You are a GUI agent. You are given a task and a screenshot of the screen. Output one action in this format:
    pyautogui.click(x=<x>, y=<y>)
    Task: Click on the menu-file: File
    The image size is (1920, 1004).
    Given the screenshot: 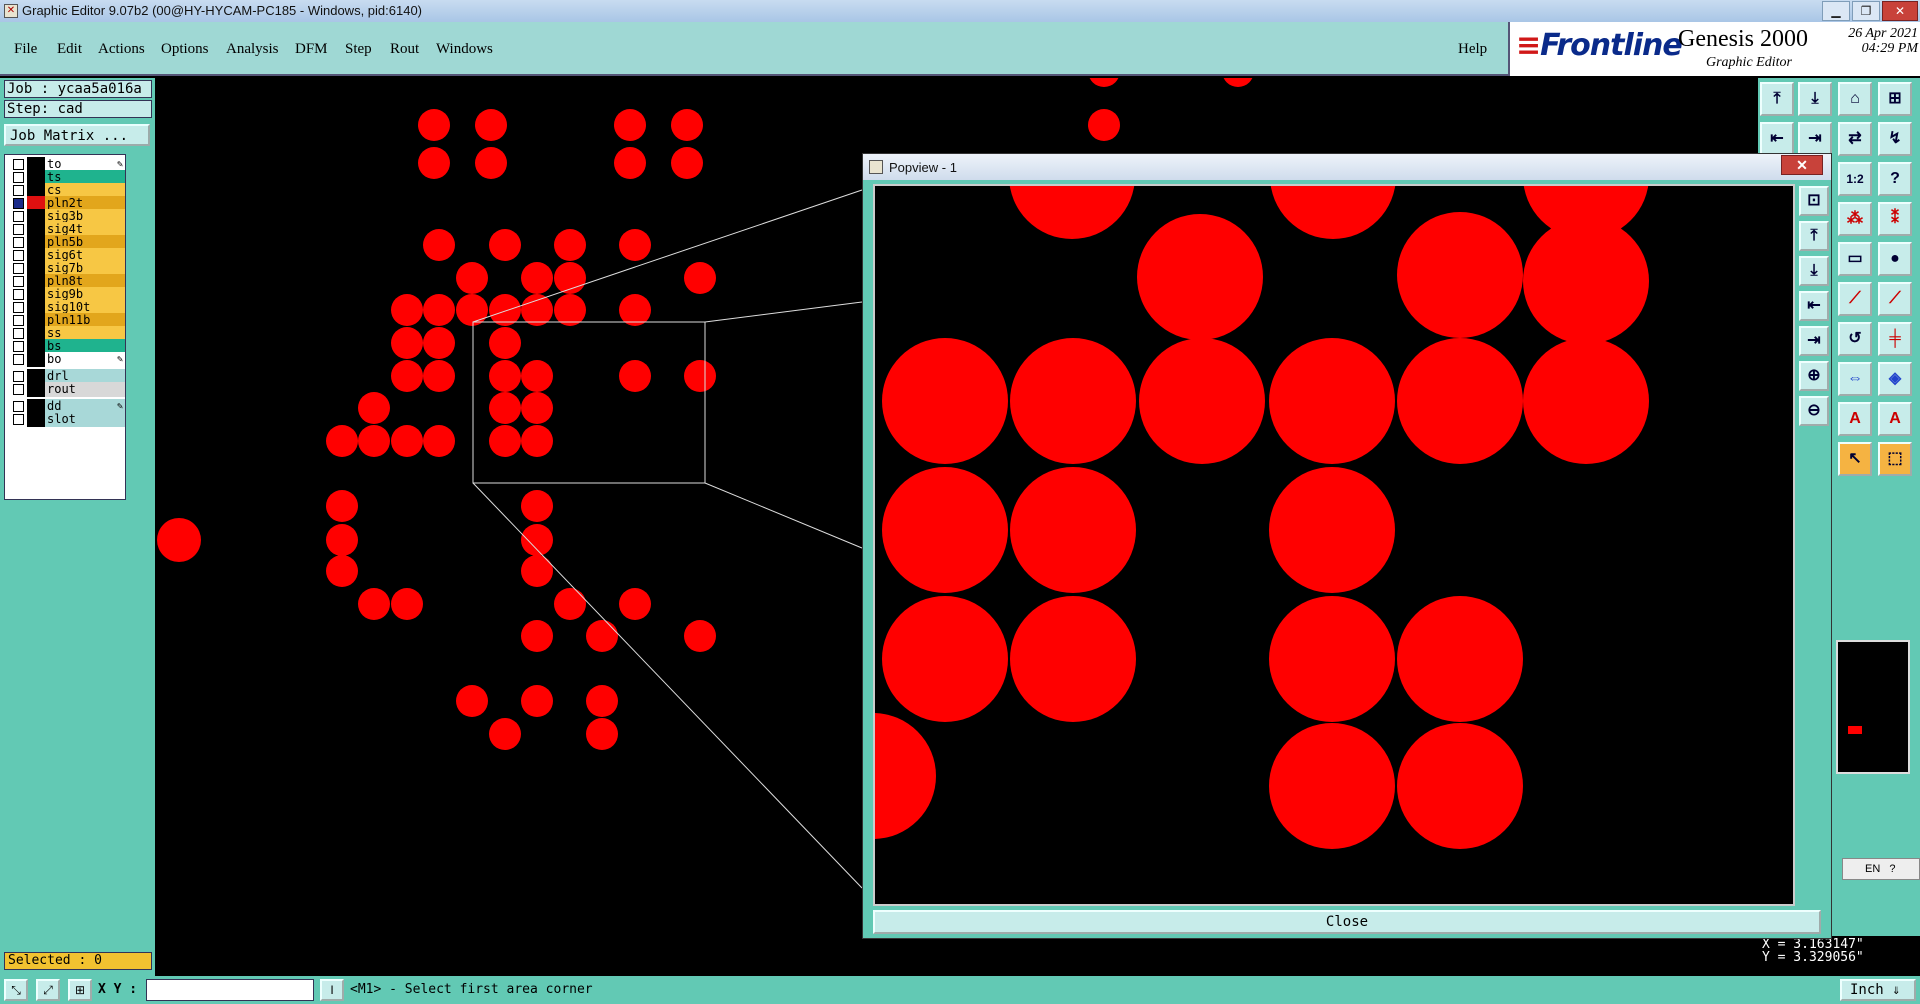 What is the action you would take?
    pyautogui.click(x=25, y=49)
    